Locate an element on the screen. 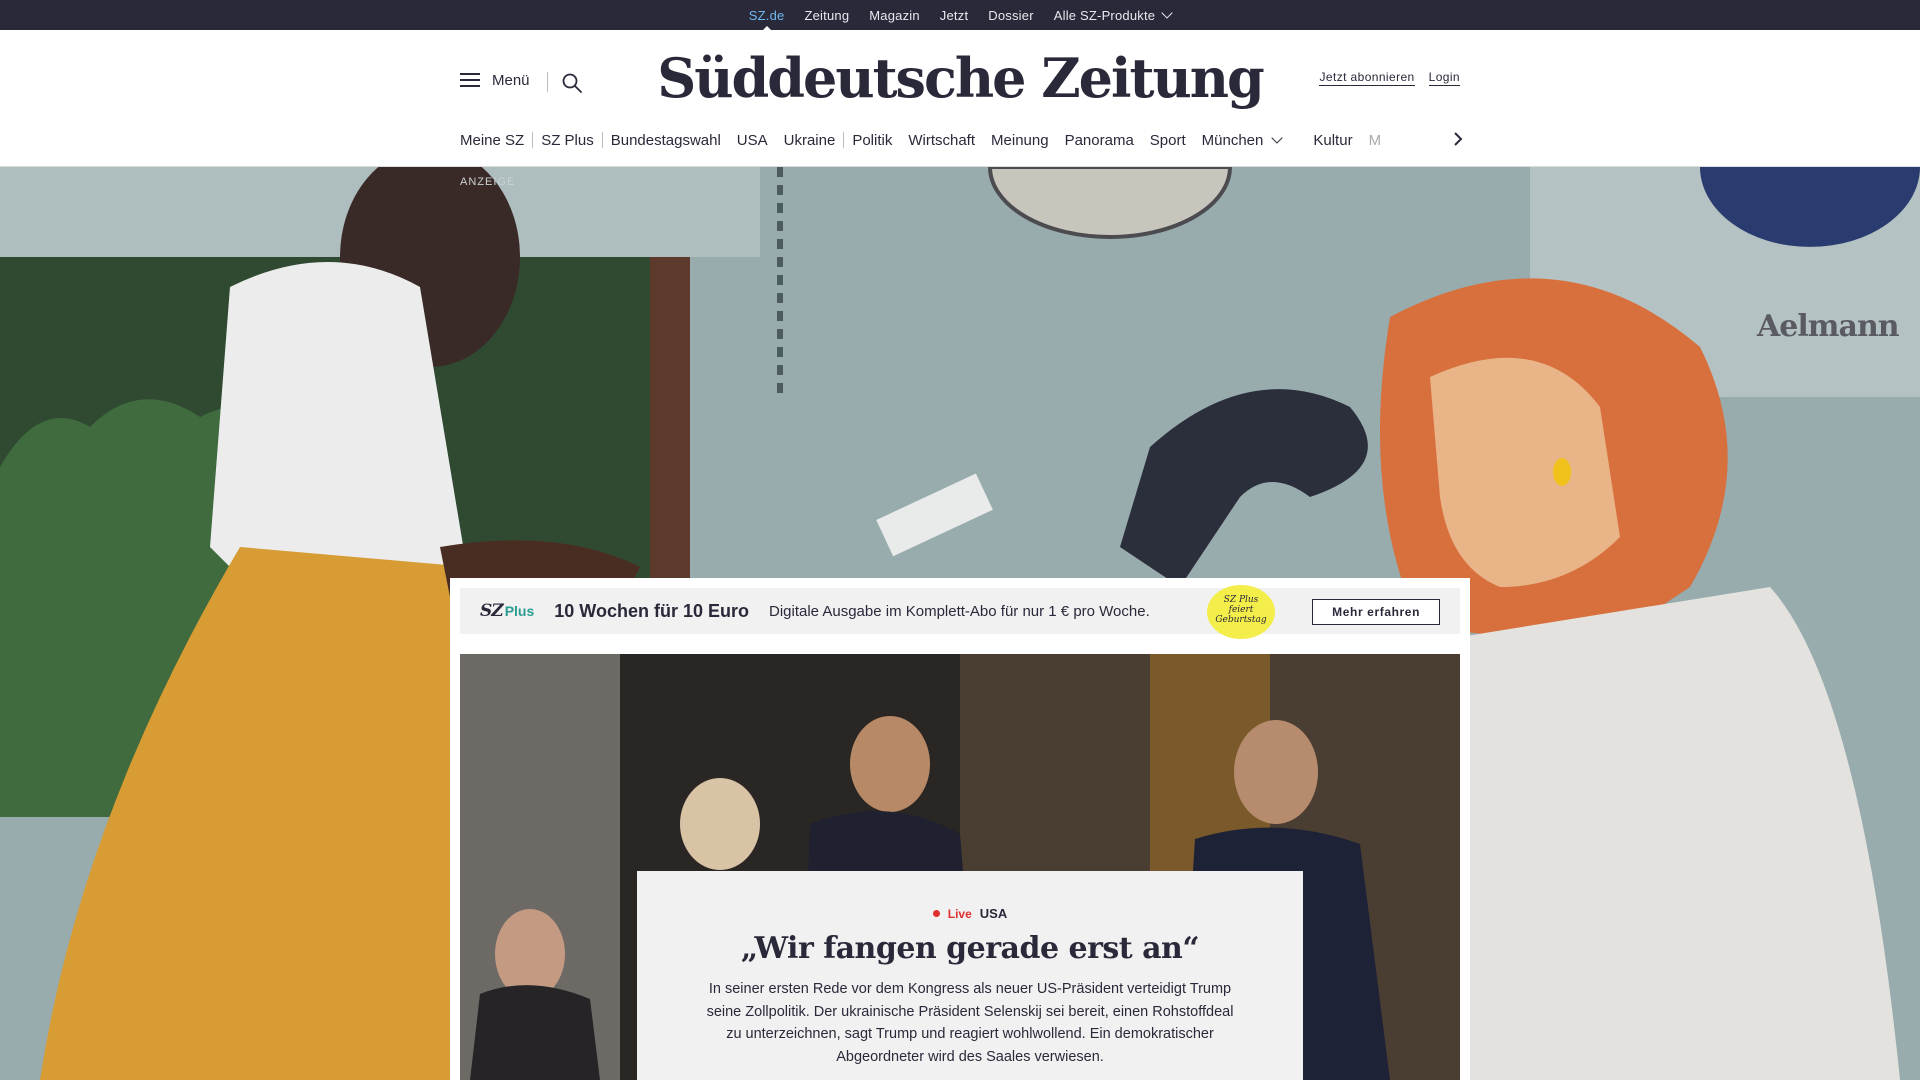 This screenshot has height=1080, width=1920. nav-item-kultur: Kultur is located at coordinates (1332, 140).